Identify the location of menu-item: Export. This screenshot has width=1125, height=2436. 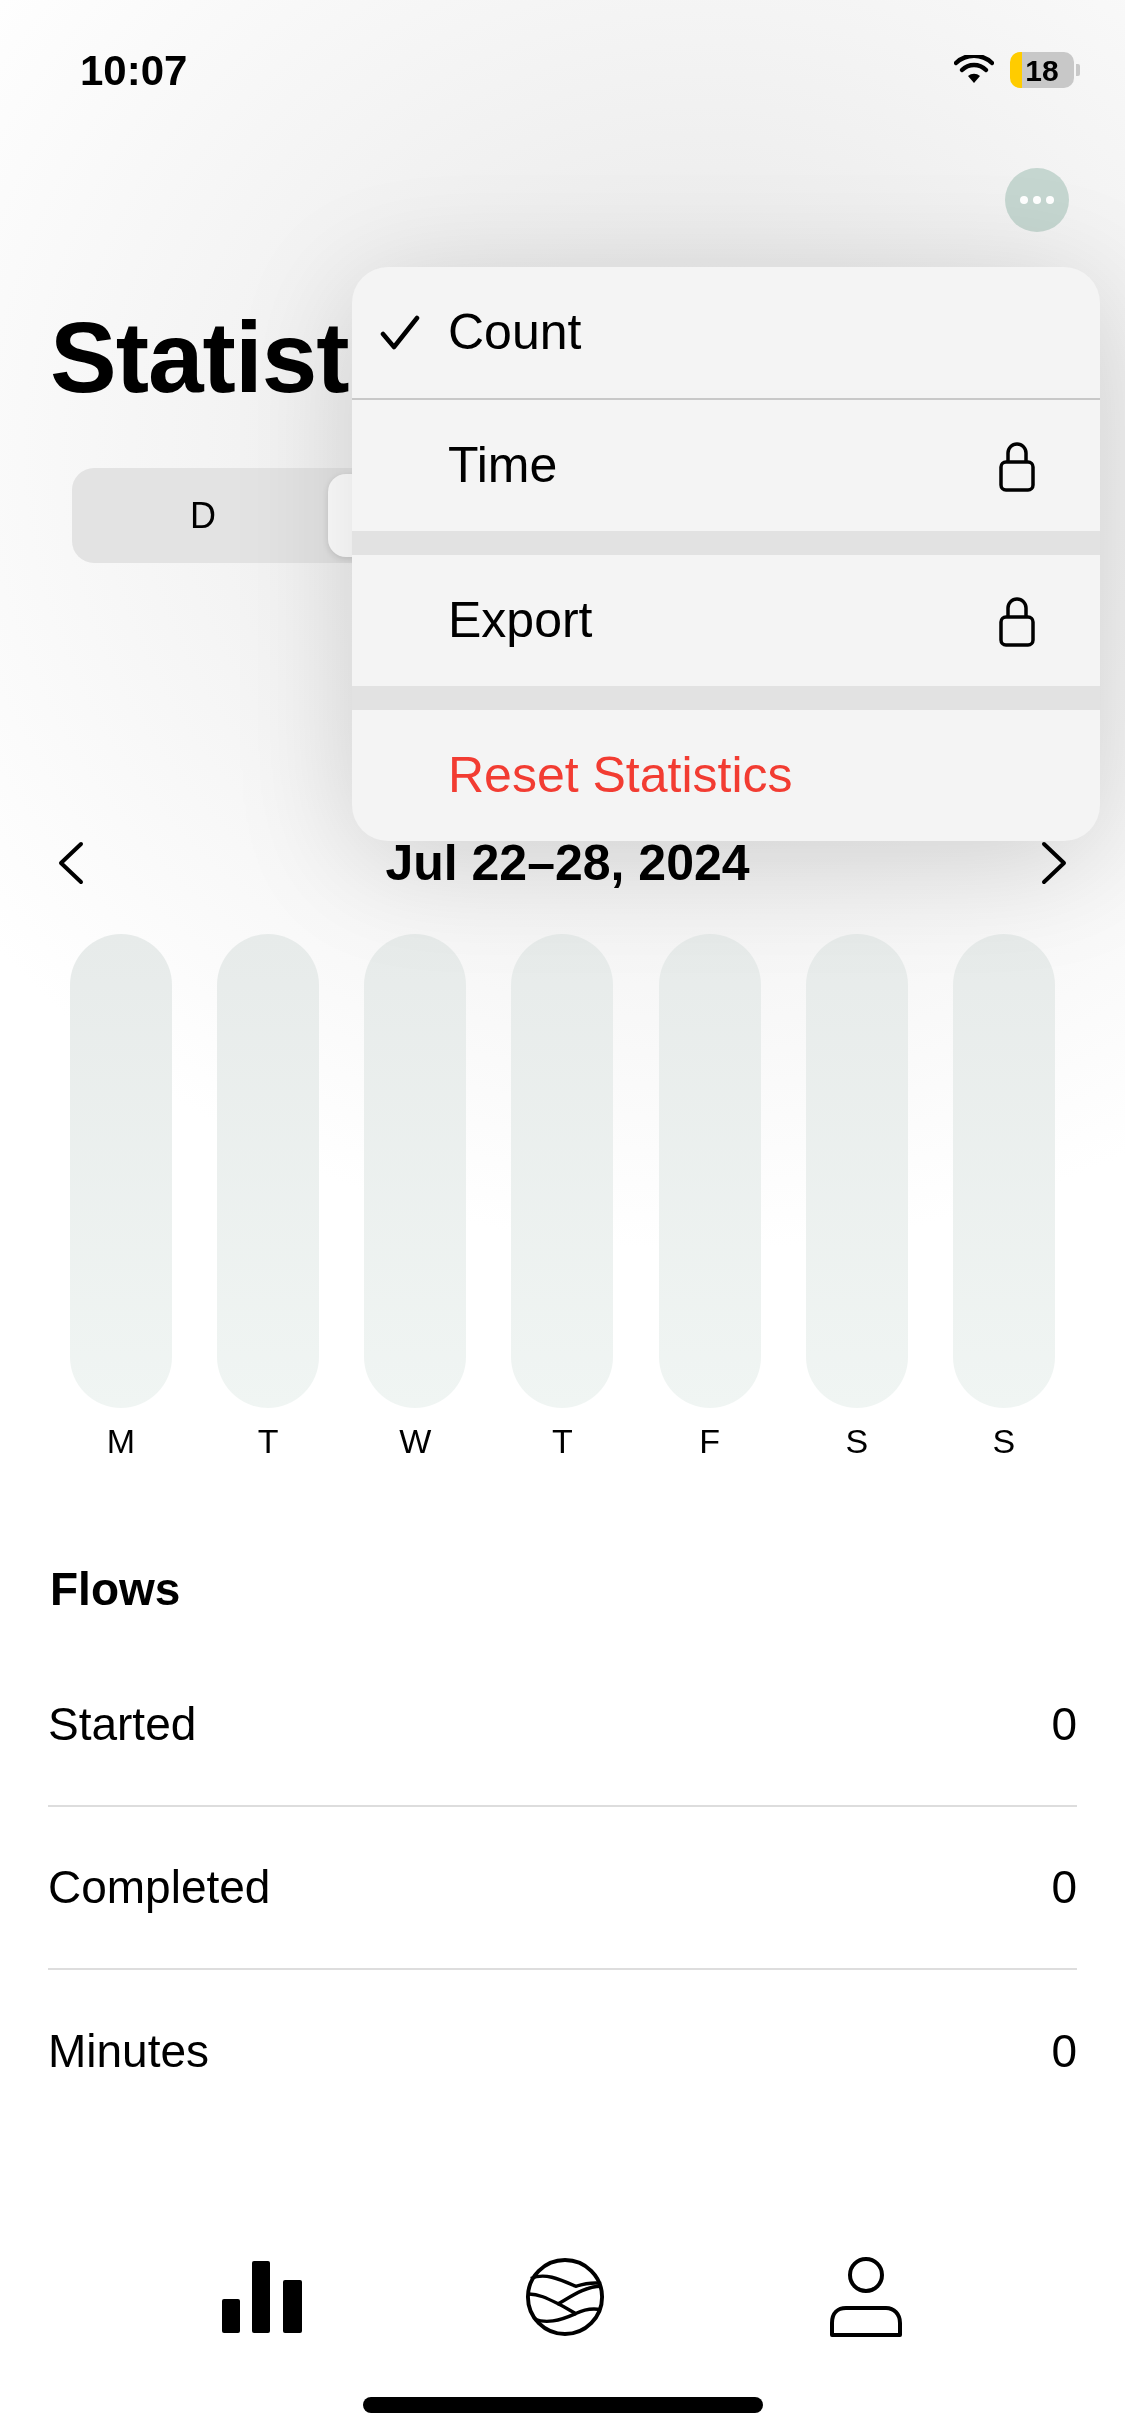
(726, 620).